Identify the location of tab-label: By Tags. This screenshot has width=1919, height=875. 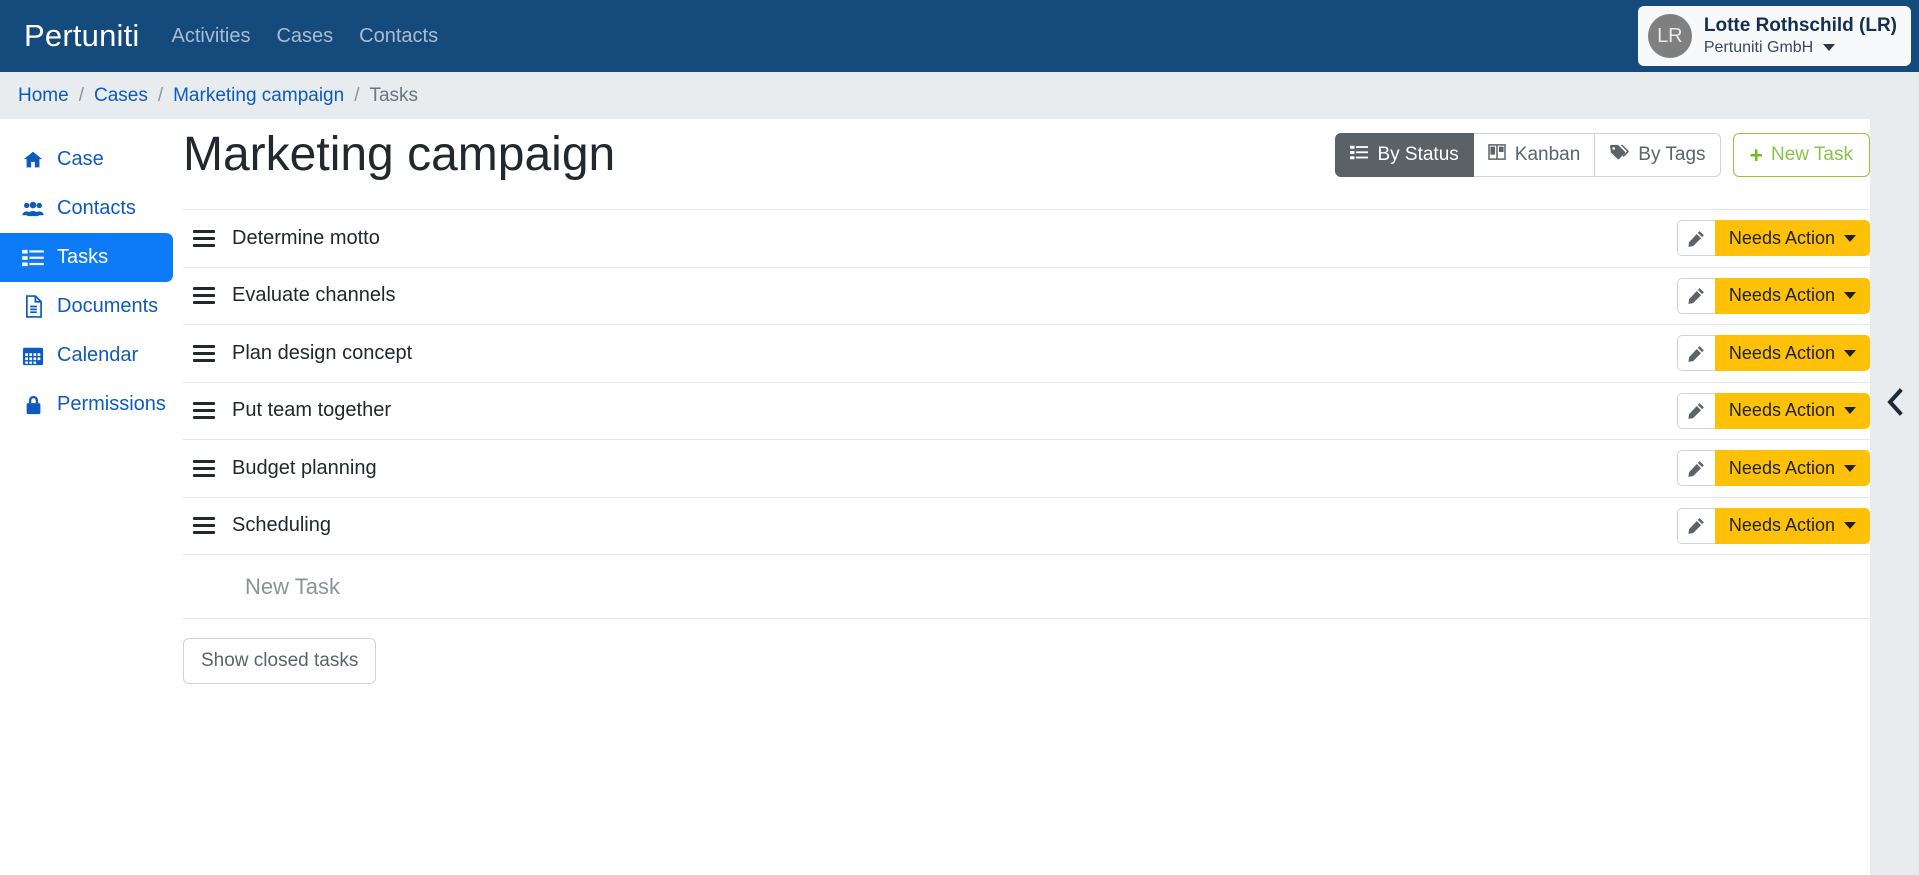
(1672, 154).